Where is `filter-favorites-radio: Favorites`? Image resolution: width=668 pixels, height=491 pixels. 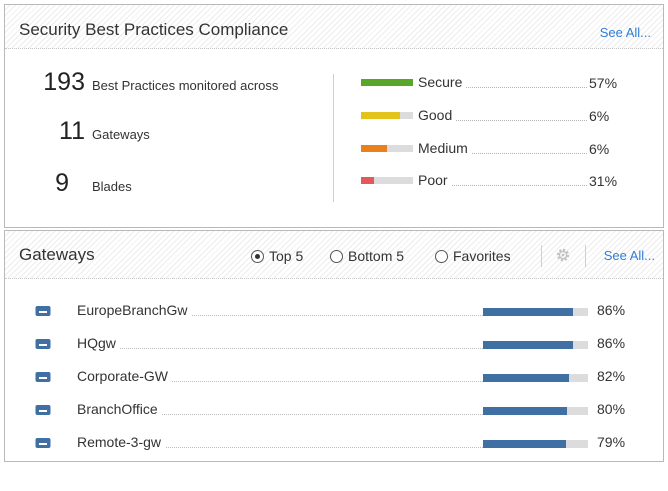 filter-favorites-radio: Favorites is located at coordinates (473, 256).